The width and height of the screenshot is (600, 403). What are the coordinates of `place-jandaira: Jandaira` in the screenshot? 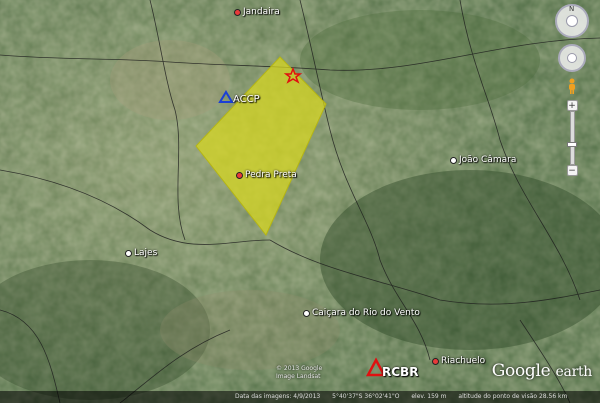 It's located at (257, 12).